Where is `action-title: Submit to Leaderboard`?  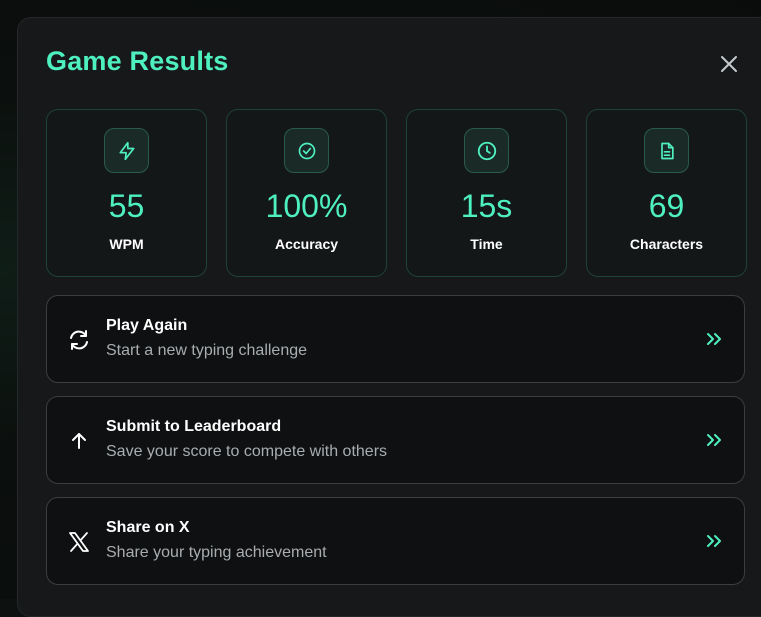 action-title: Submit to Leaderboard is located at coordinates (194, 426).